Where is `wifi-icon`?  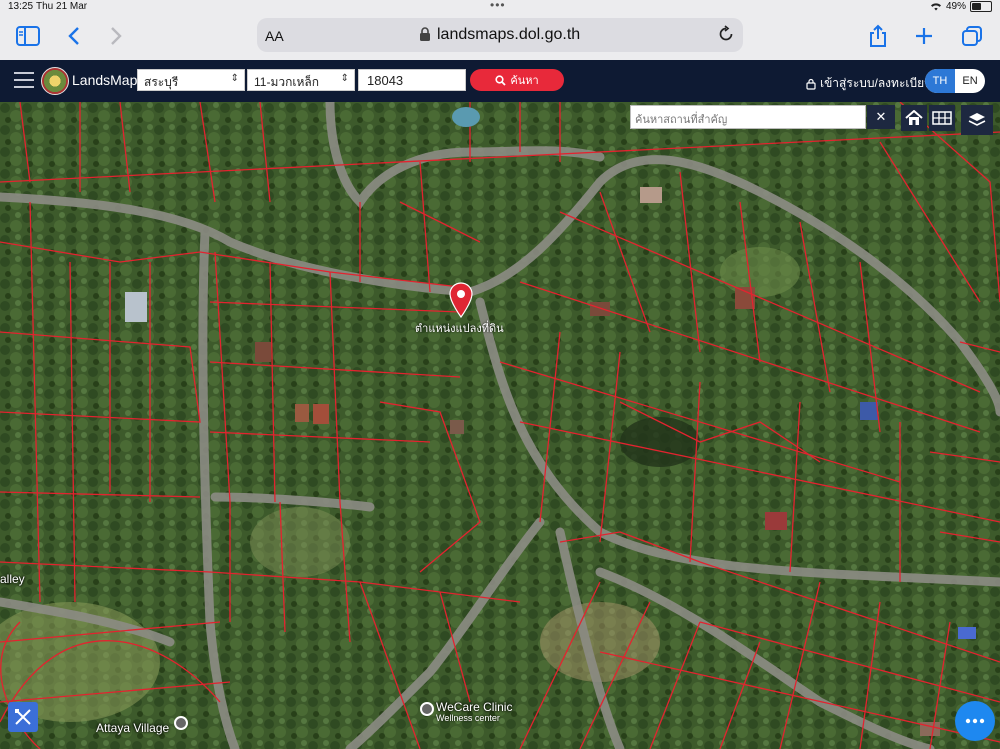 wifi-icon is located at coordinates (935, 7).